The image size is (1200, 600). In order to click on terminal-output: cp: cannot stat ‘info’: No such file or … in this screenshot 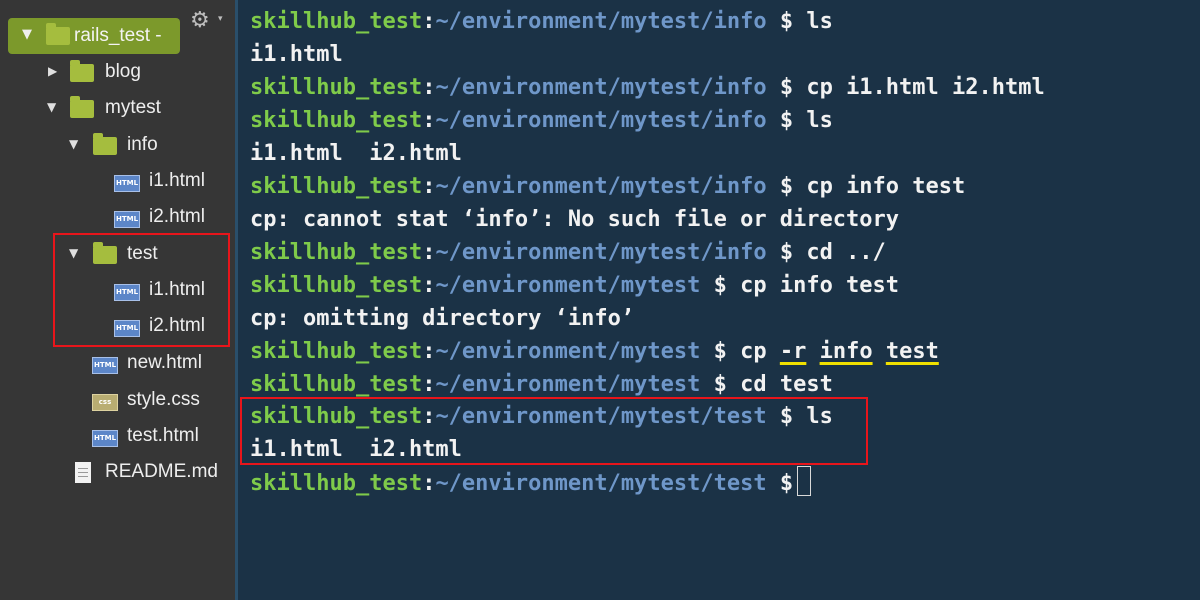, I will do `click(575, 219)`.